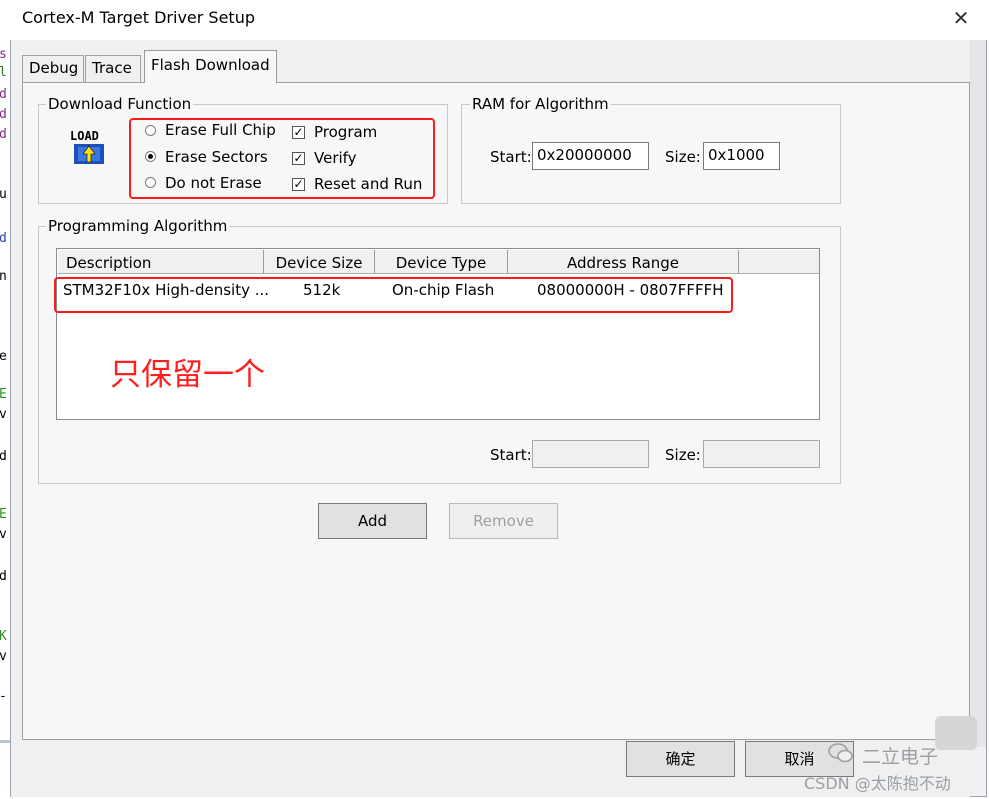 The width and height of the screenshot is (989, 799). What do you see at coordinates (761, 454) in the screenshot?
I see `algo-size-input` at bounding box center [761, 454].